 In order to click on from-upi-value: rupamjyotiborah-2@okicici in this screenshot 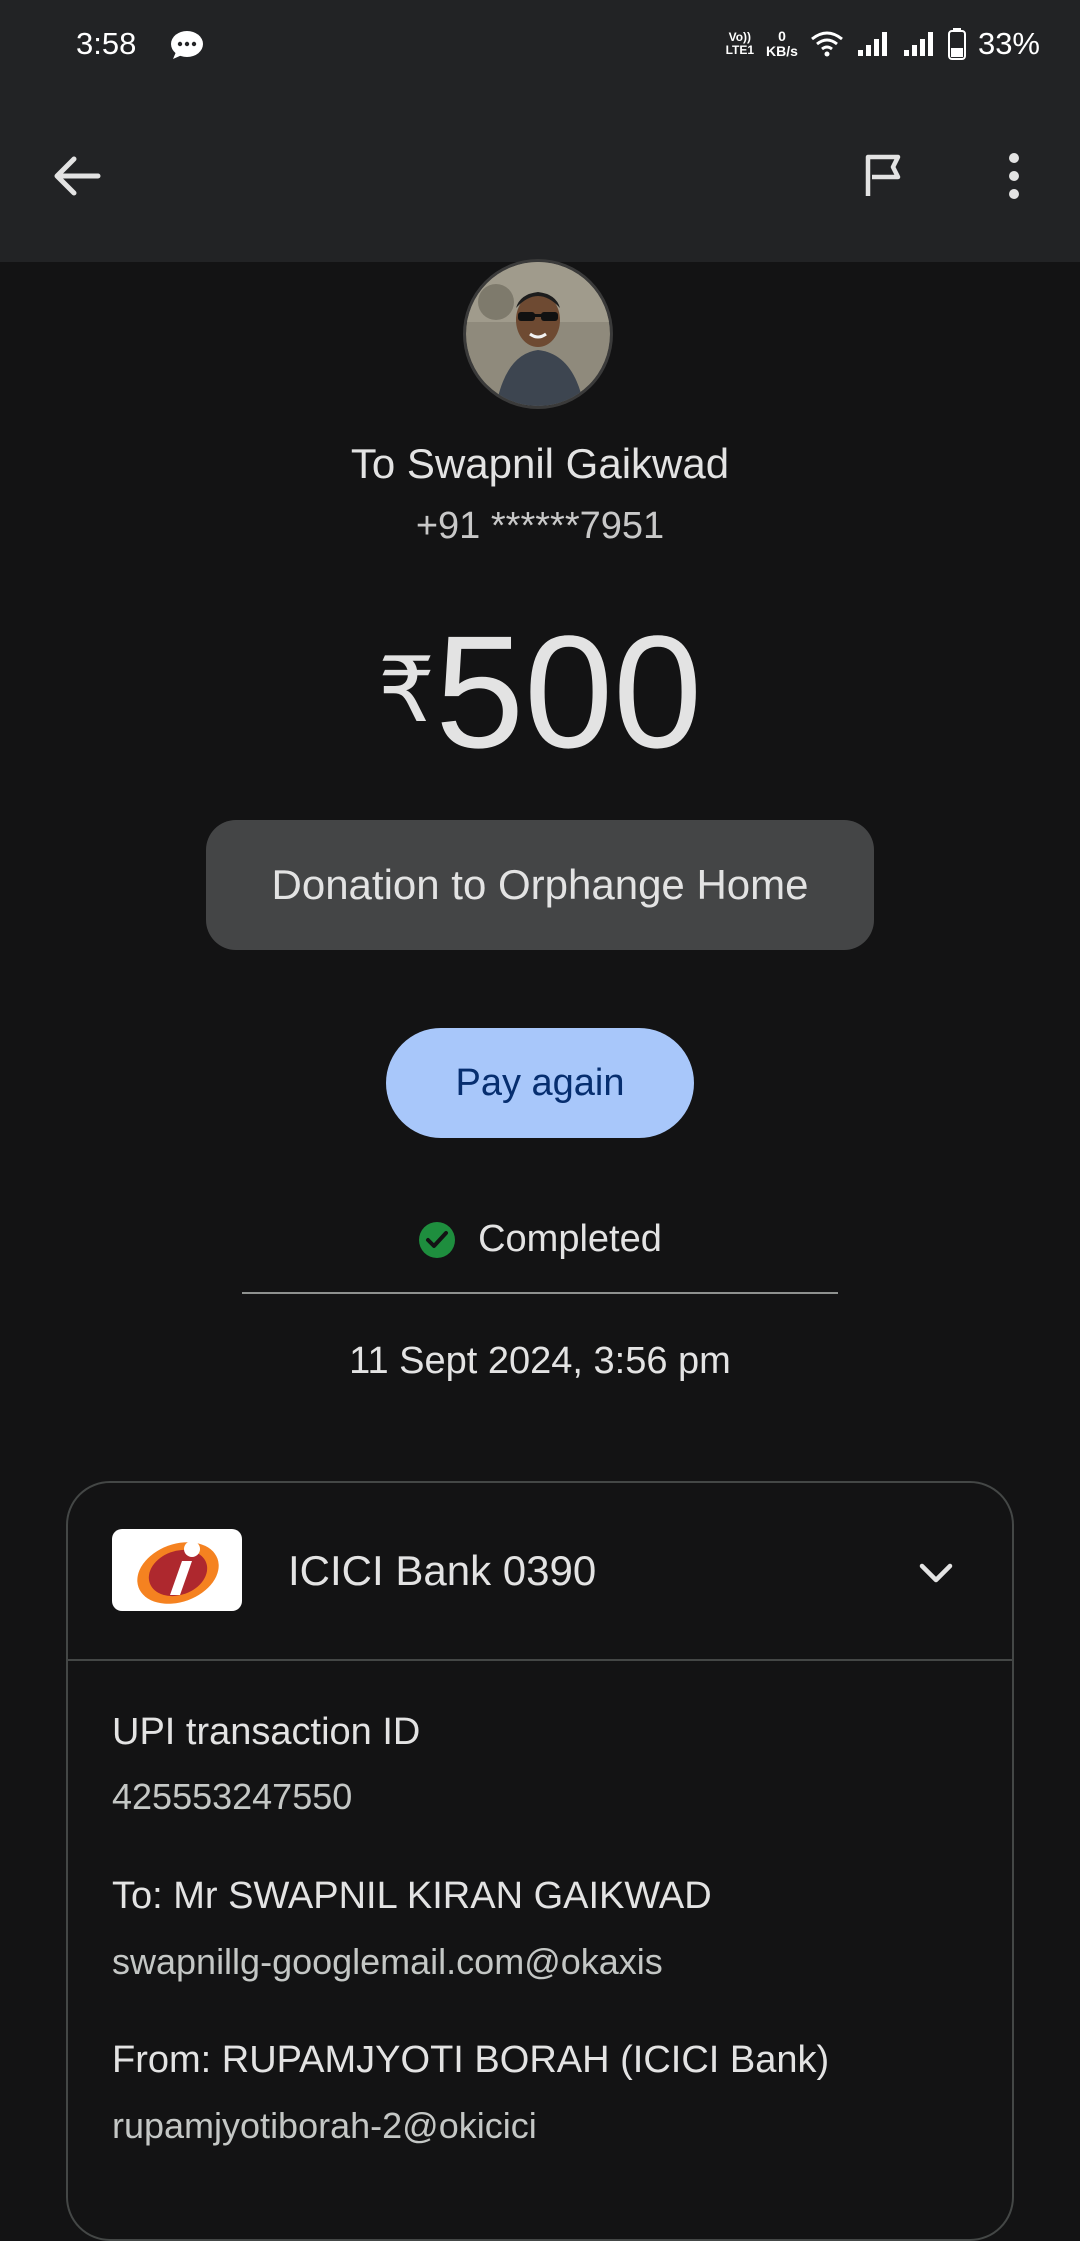, I will do `click(324, 2125)`.